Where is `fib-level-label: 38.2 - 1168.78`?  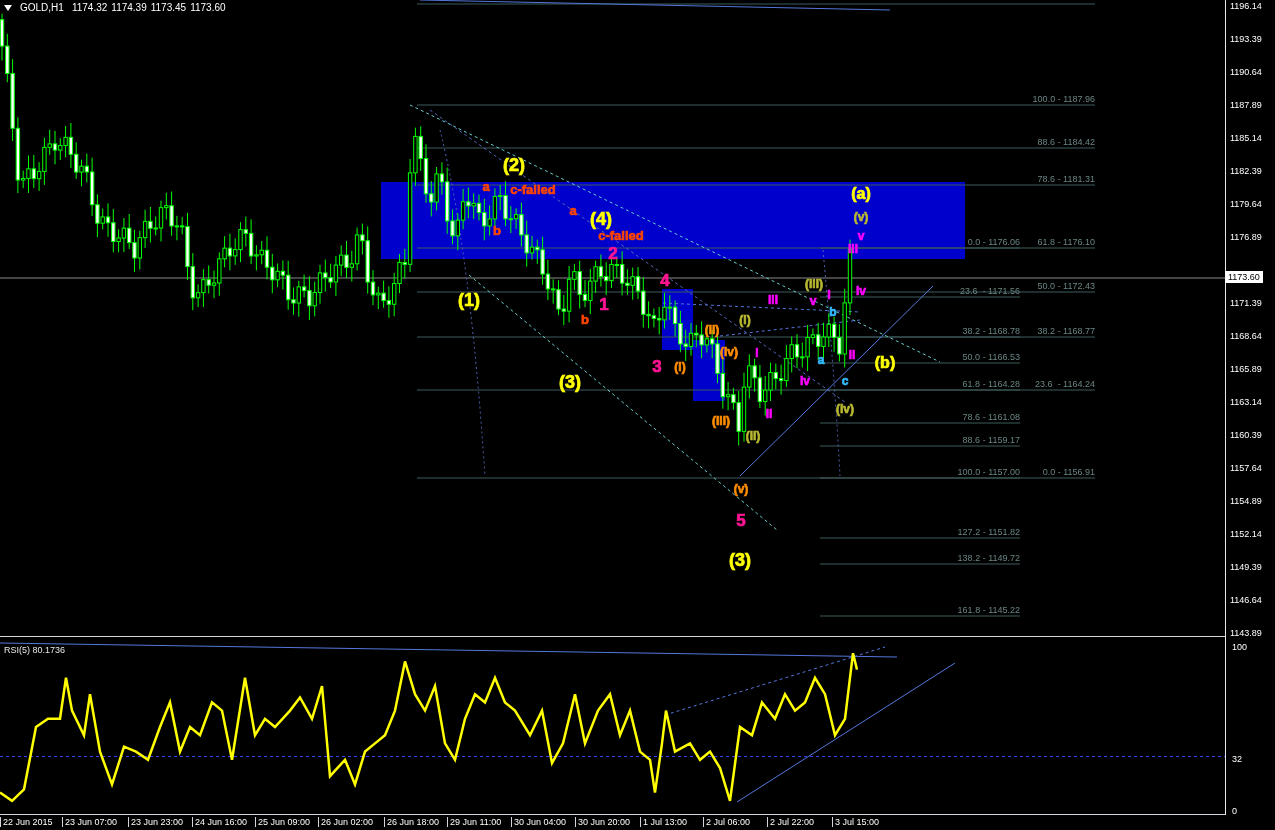
fib-level-label: 38.2 - 1168.78 is located at coordinates (991, 331).